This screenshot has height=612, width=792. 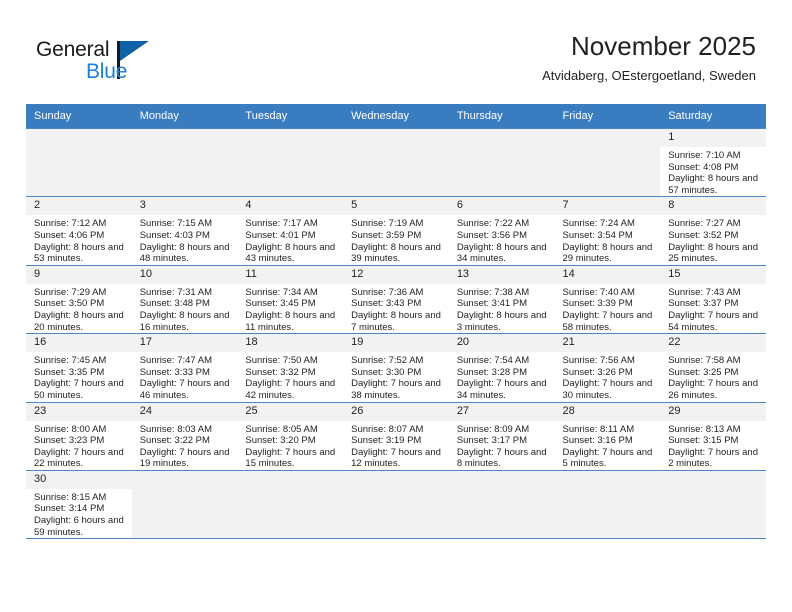 I want to click on sunrise-text: Sunrise: 7:54 AM, so click(x=493, y=361).